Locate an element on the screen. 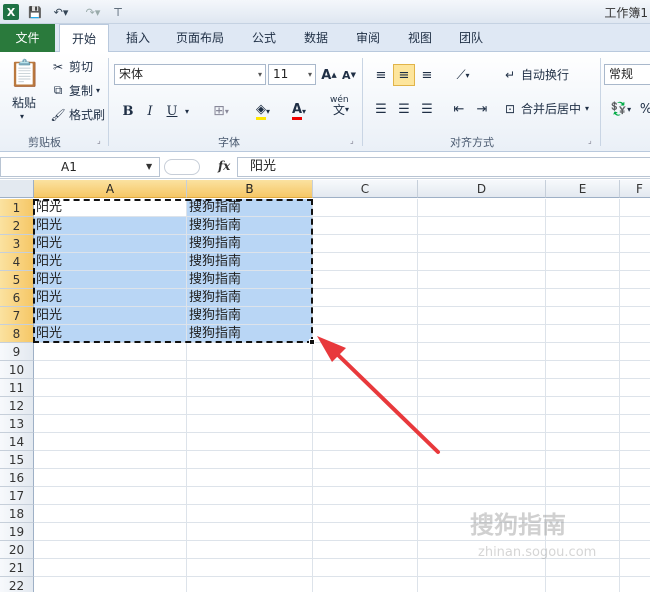  orientation-icon: ⟋ ▾ is located at coordinates (463, 75).